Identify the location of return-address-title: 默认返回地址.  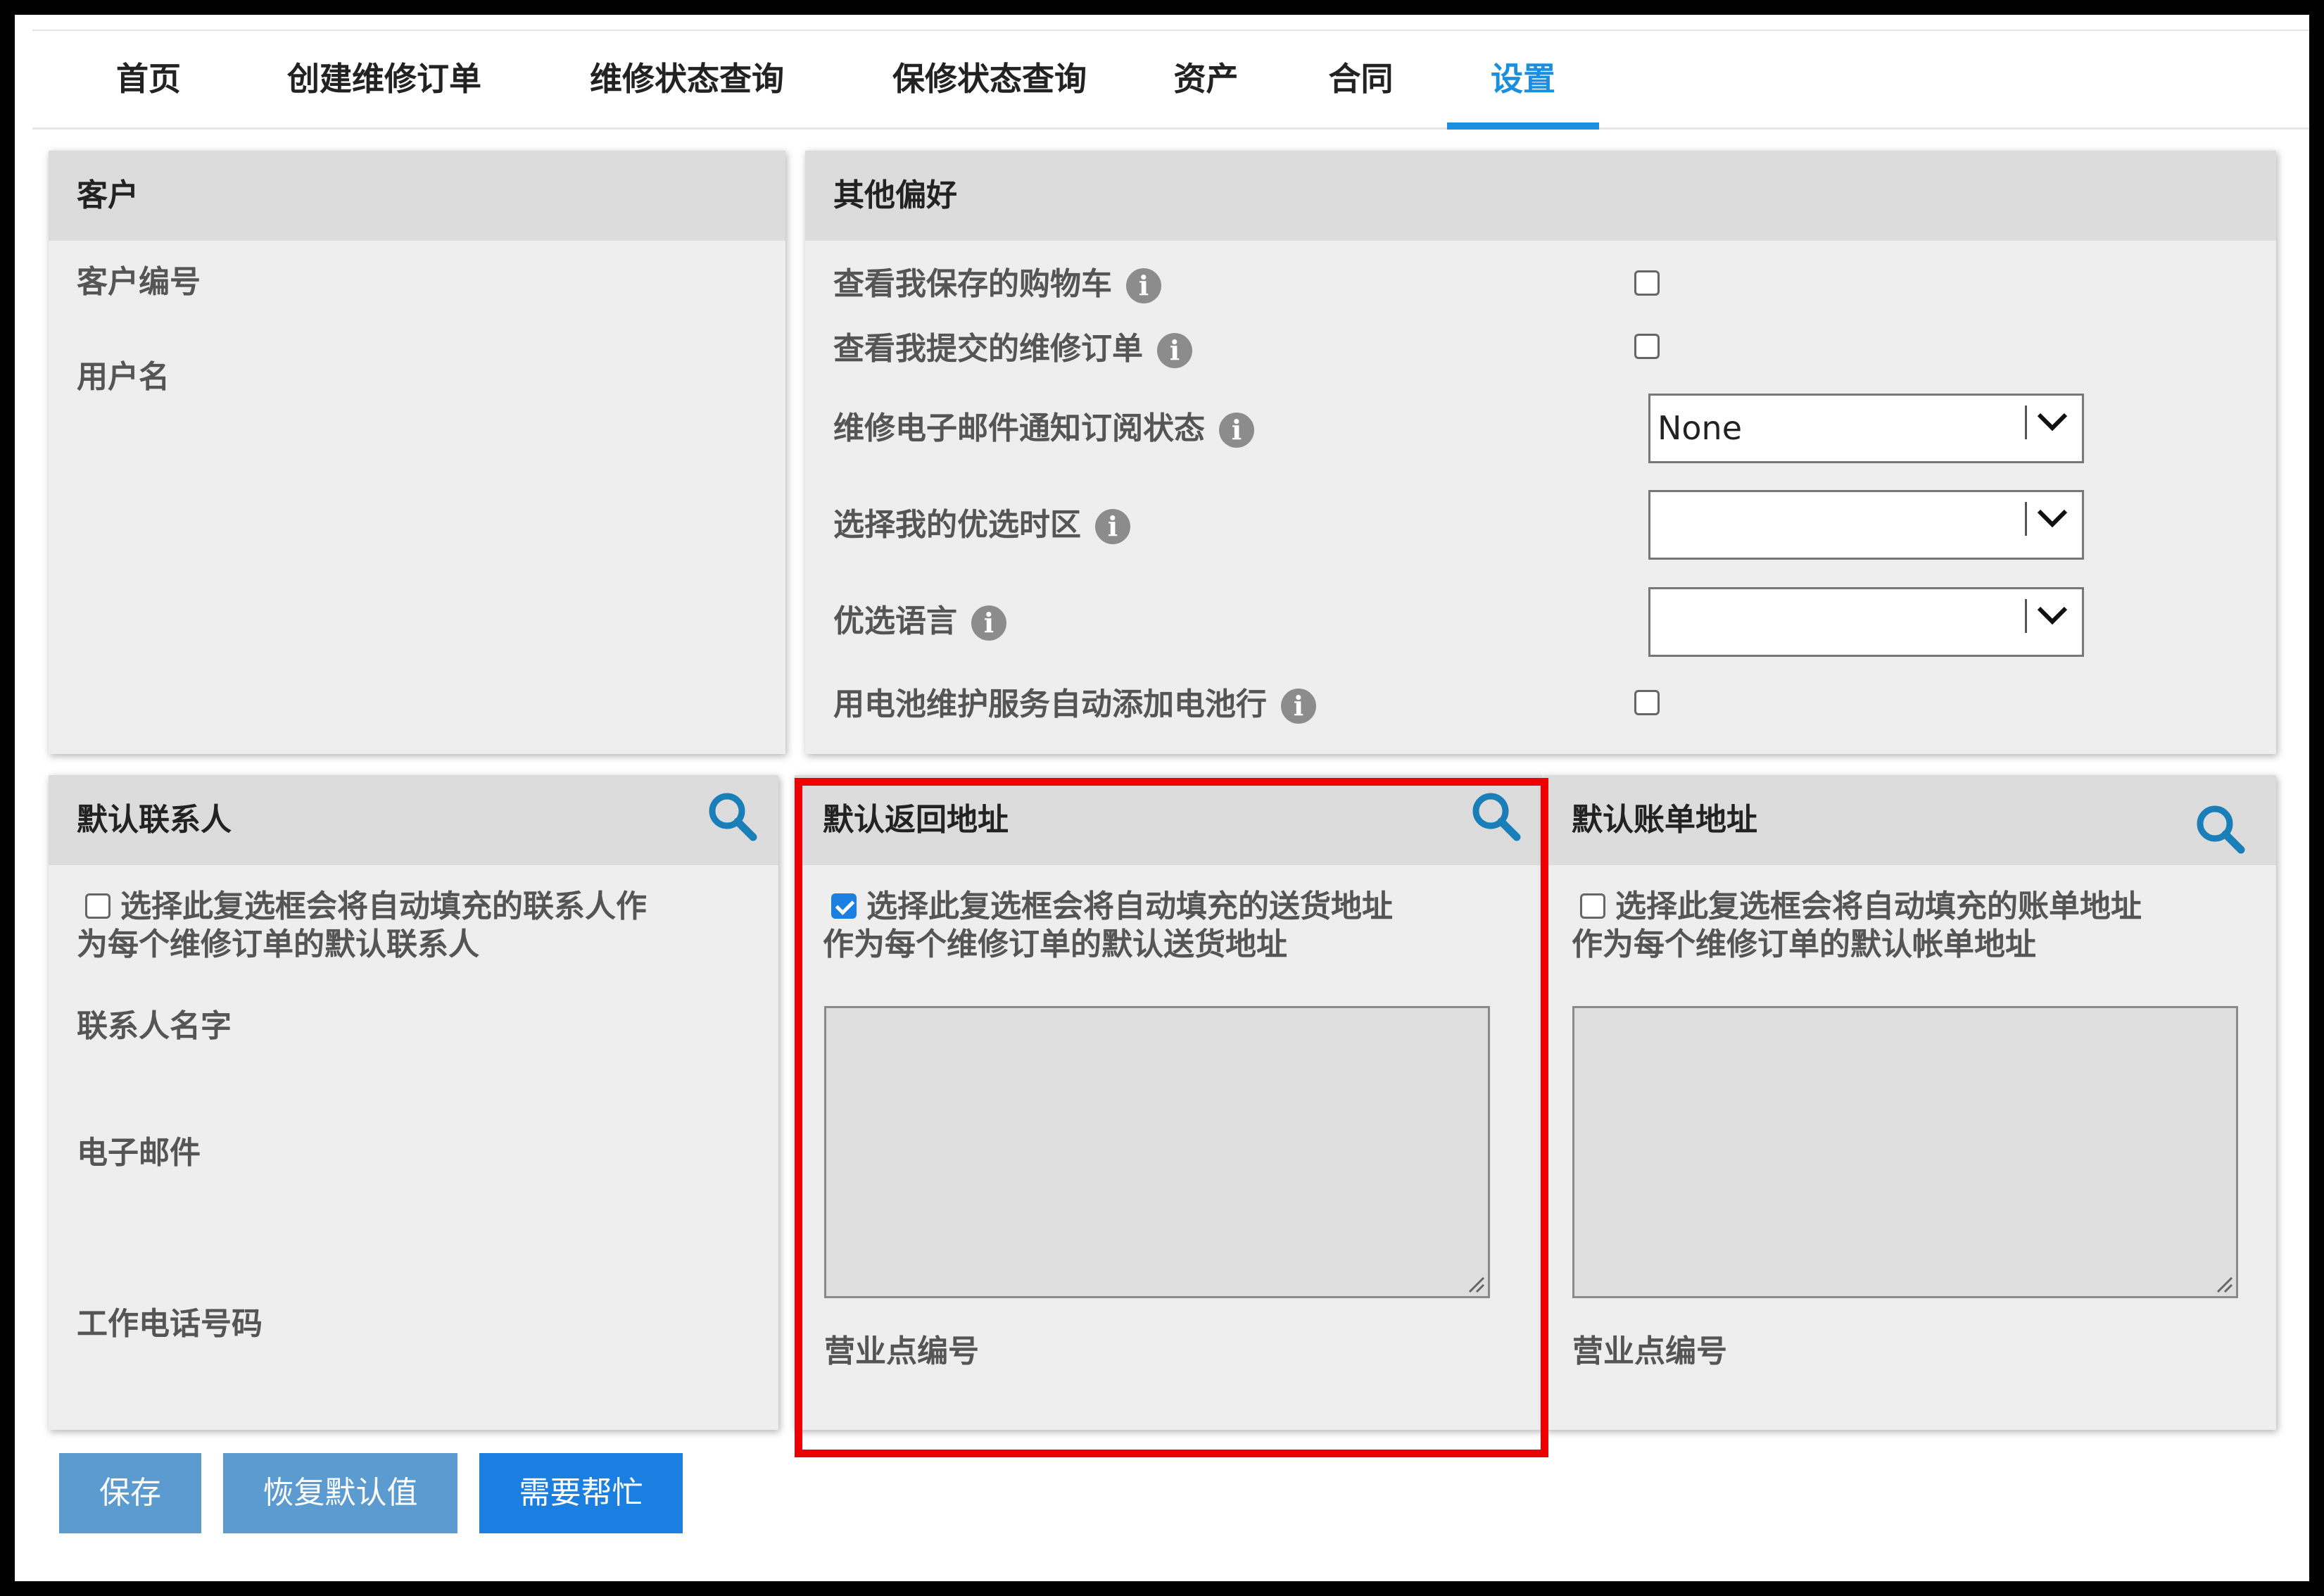
(916, 820).